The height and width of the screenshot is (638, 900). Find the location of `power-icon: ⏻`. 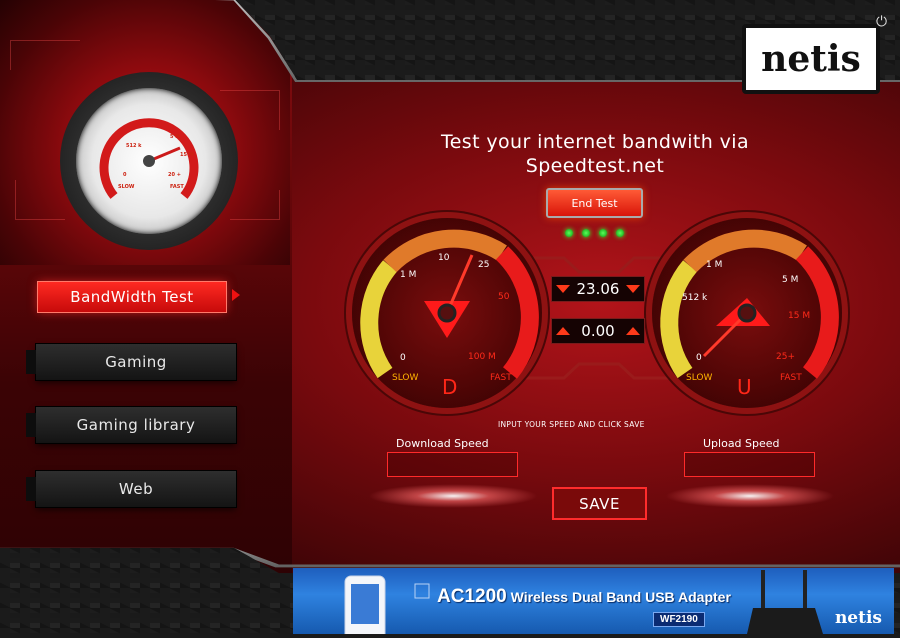

power-icon: ⏻ is located at coordinates (881, 22).